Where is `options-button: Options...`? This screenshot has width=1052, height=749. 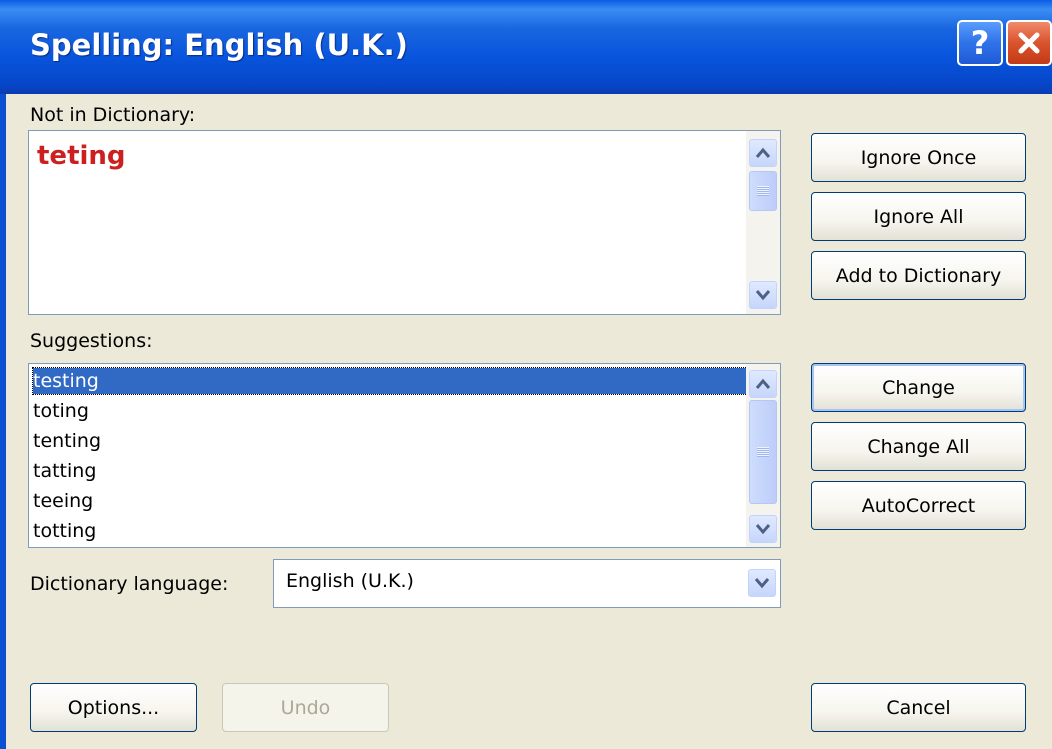
options-button: Options... is located at coordinates (113, 707).